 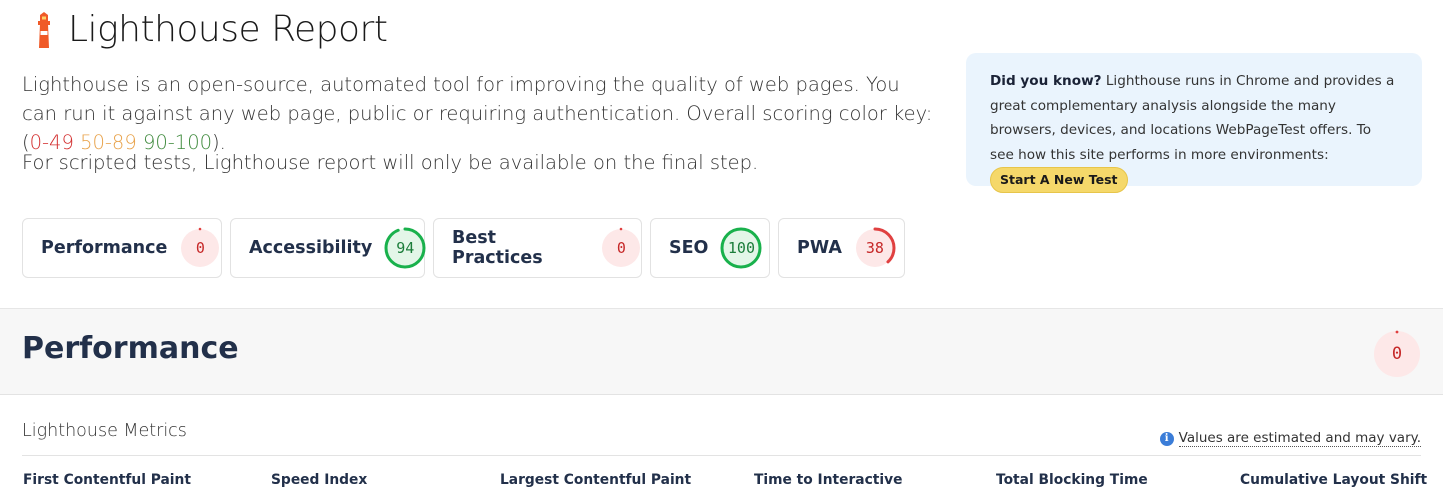 I want to click on metric-cumulative-layout-shift: Cumulative Layout Shift, so click(x=1334, y=480).